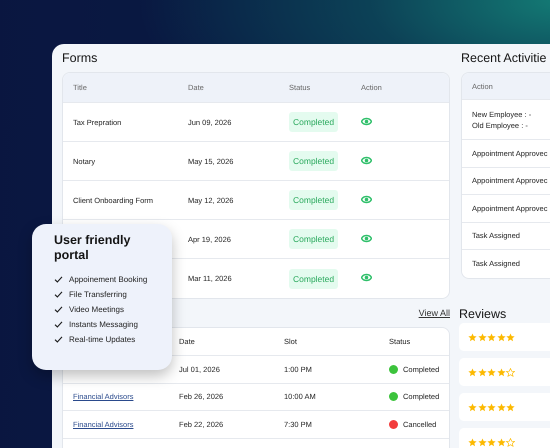 The image size is (550, 448). Describe the element at coordinates (102, 339) in the screenshot. I see `feature-text: Real-time Updates` at that location.